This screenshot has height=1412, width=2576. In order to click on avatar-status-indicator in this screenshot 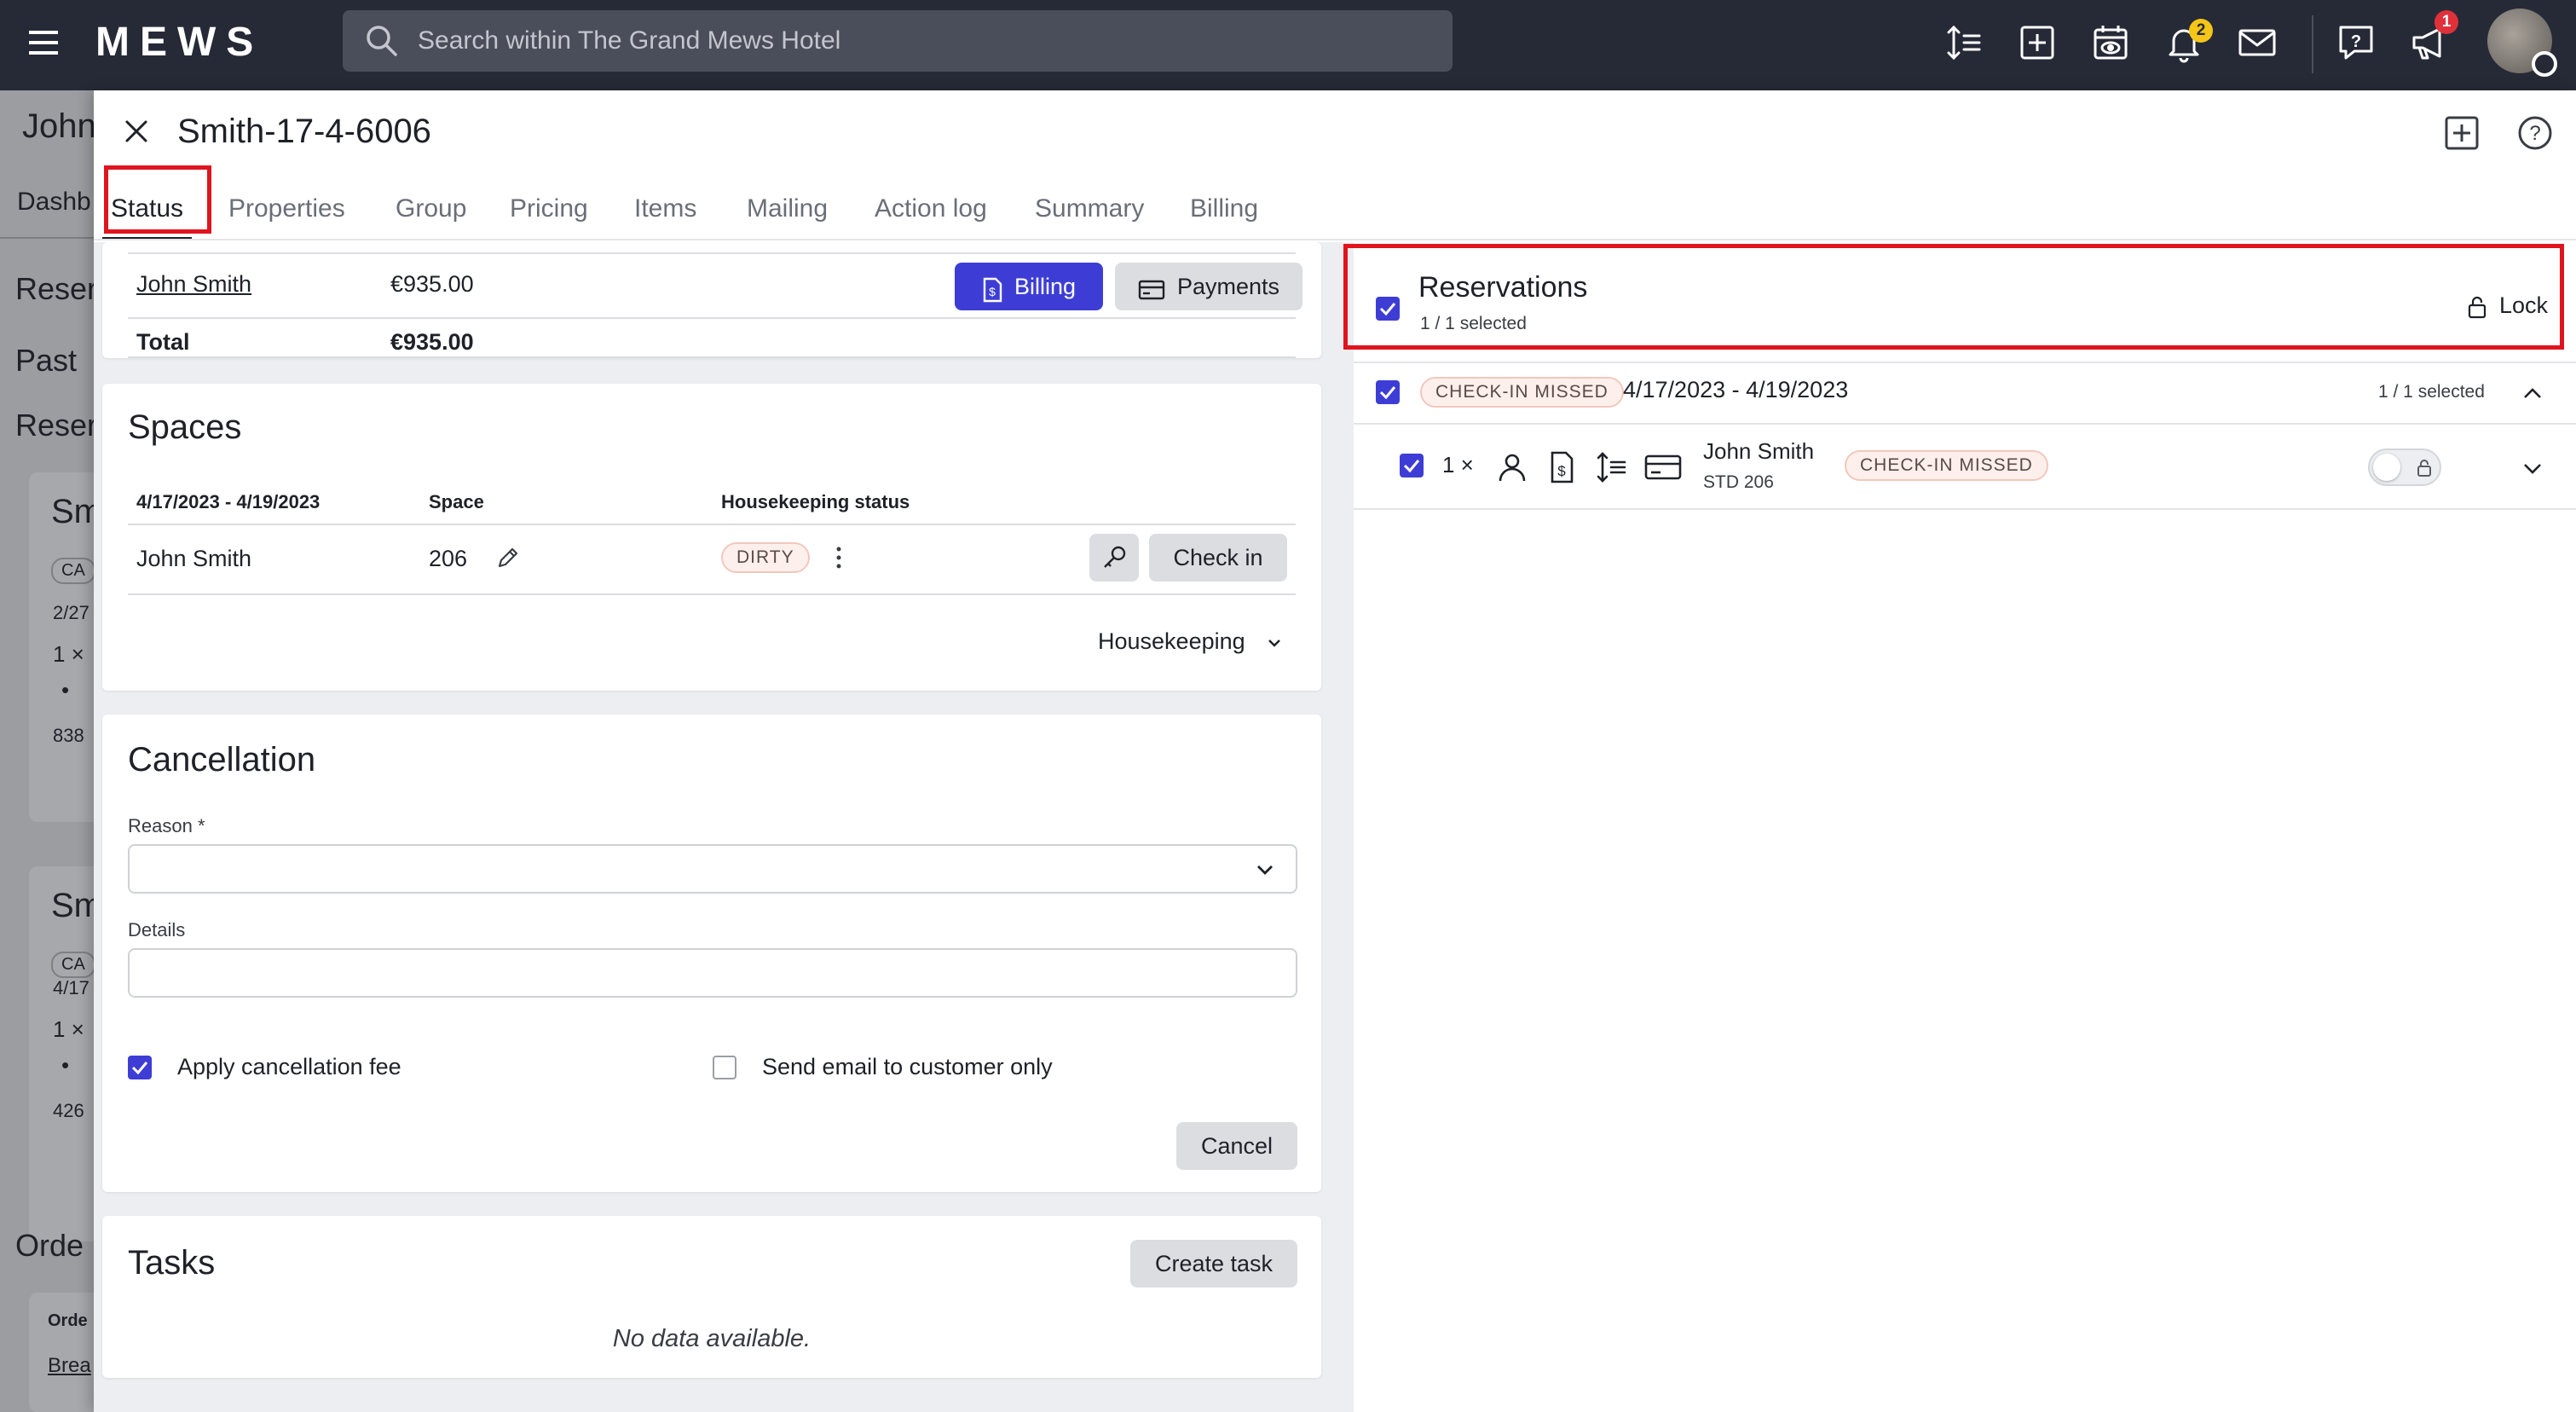, I will do `click(2544, 64)`.